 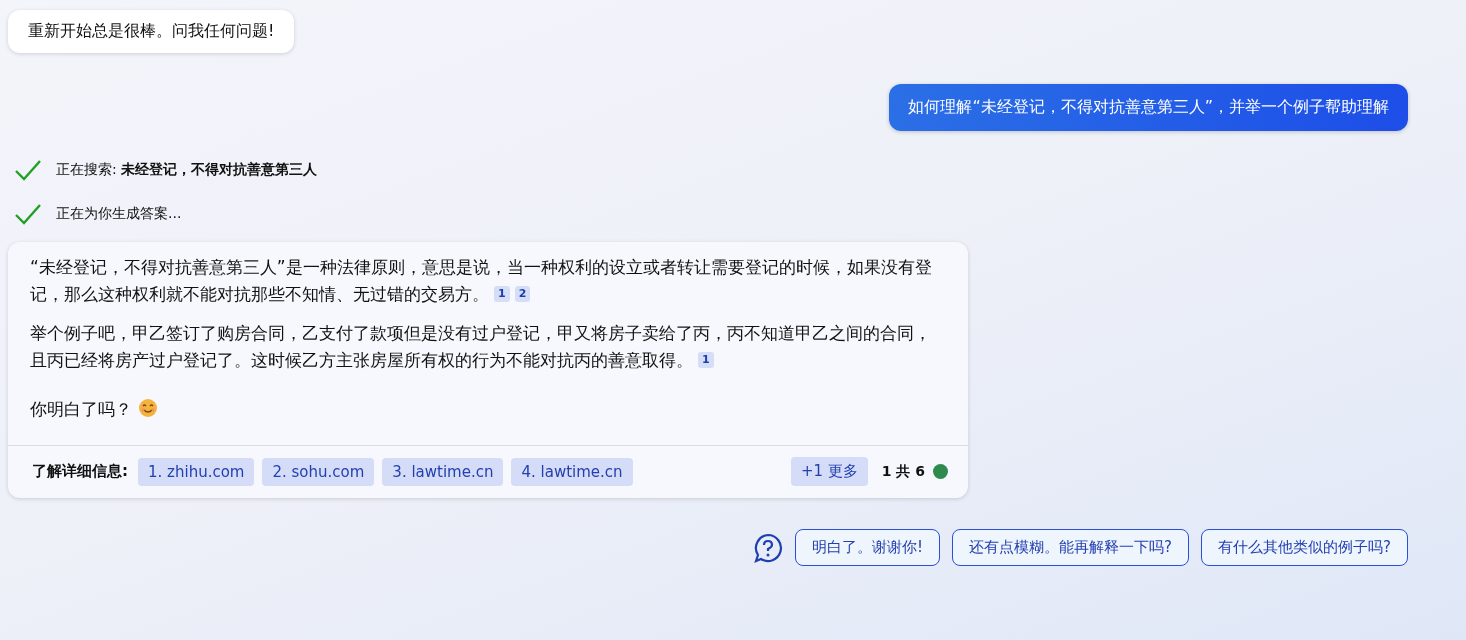 What do you see at coordinates (768, 547) in the screenshot?
I see `help-icon` at bounding box center [768, 547].